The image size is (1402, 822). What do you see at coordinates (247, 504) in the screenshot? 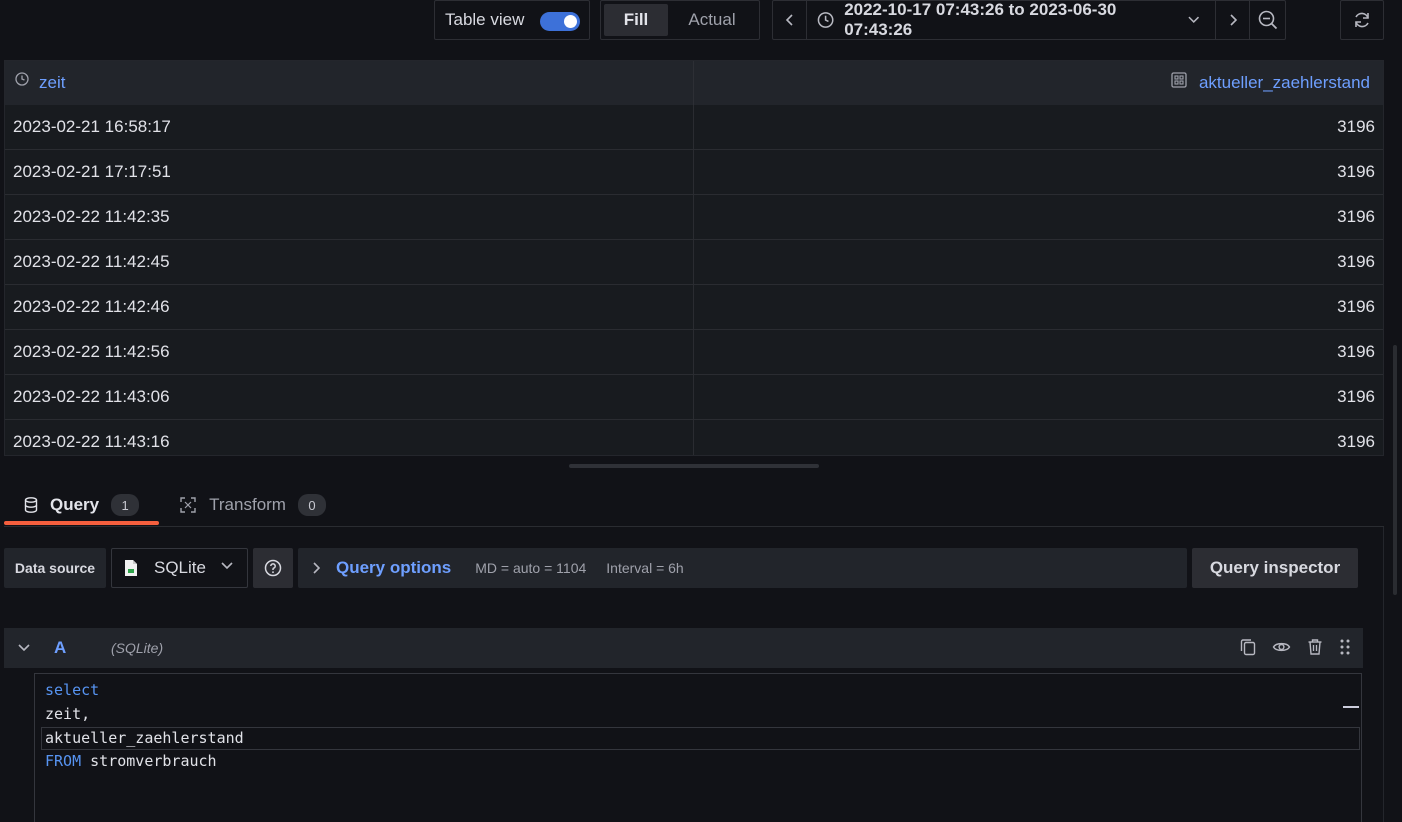
I see `tab-transform-label: Transform` at bounding box center [247, 504].